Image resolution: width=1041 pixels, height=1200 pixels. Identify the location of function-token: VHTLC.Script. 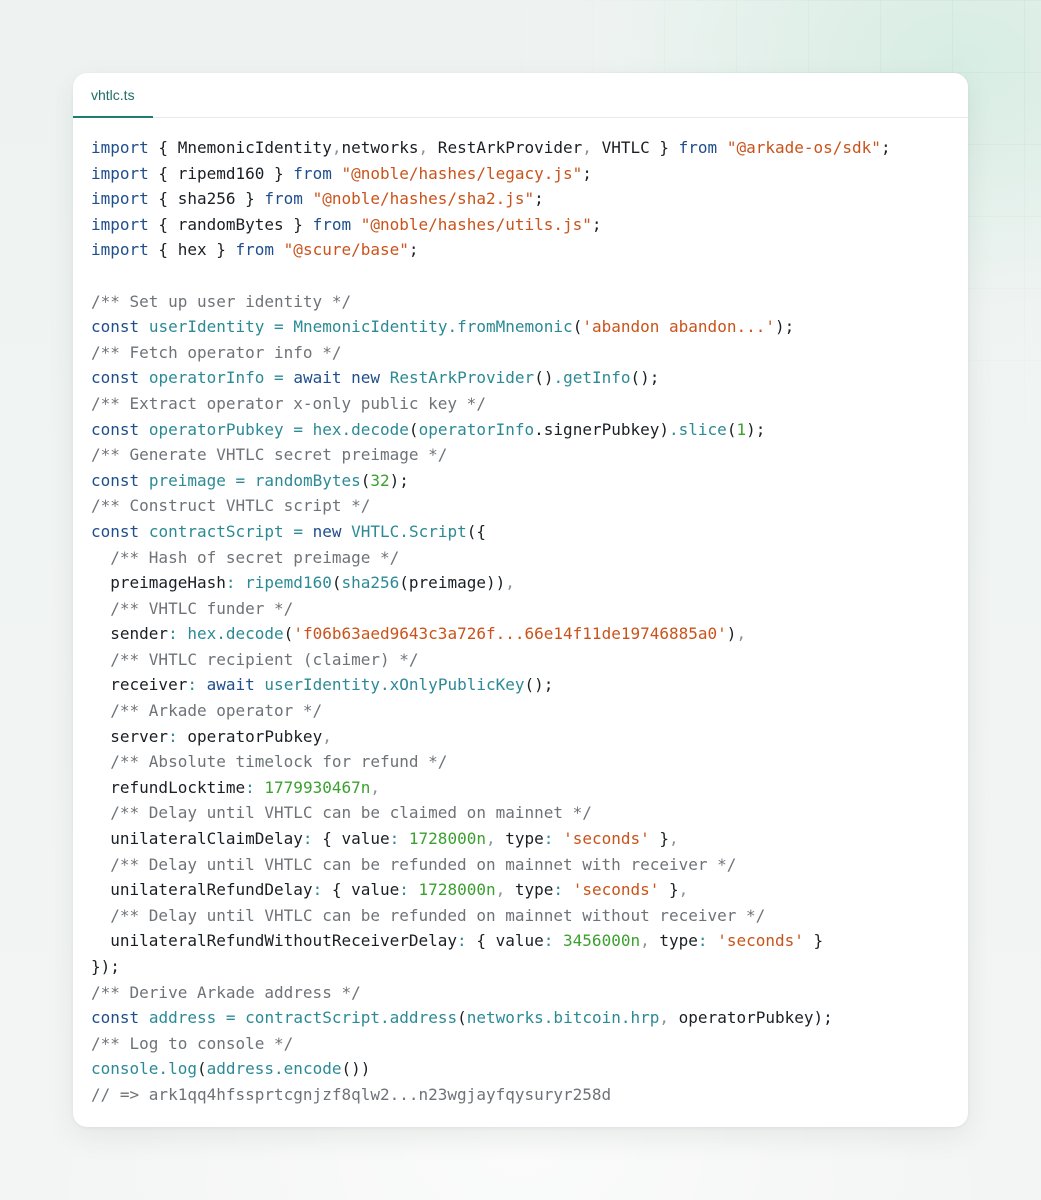
(409, 531).